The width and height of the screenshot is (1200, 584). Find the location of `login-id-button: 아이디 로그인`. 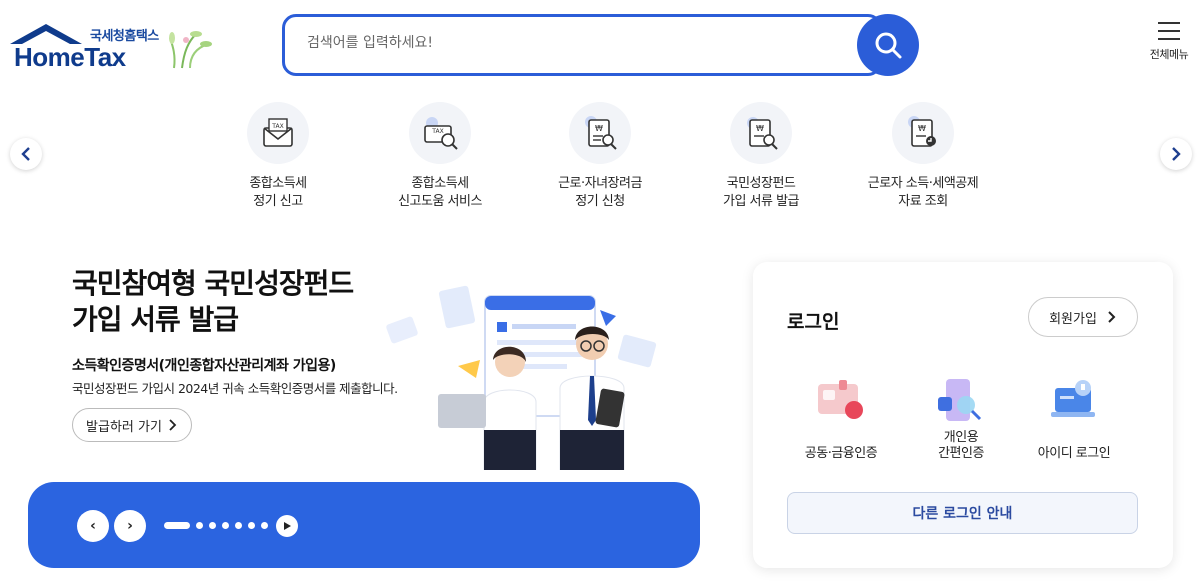

login-id-button: 아이디 로그인 is located at coordinates (1074, 418).